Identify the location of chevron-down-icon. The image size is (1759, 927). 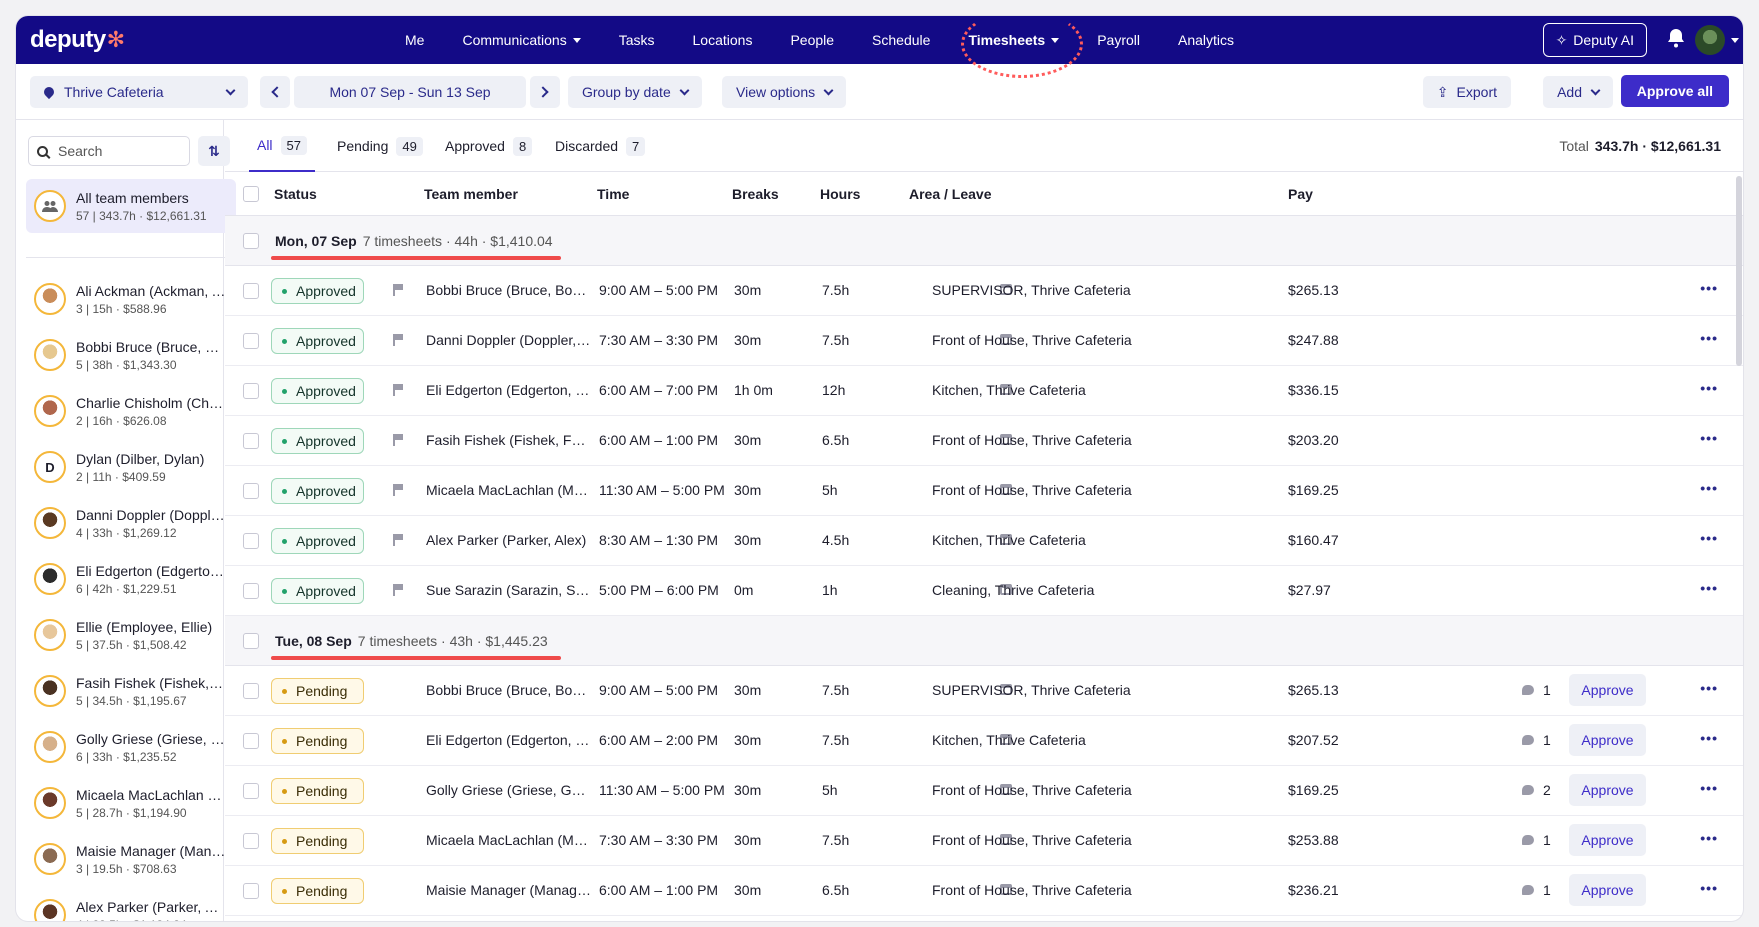
(1735, 40).